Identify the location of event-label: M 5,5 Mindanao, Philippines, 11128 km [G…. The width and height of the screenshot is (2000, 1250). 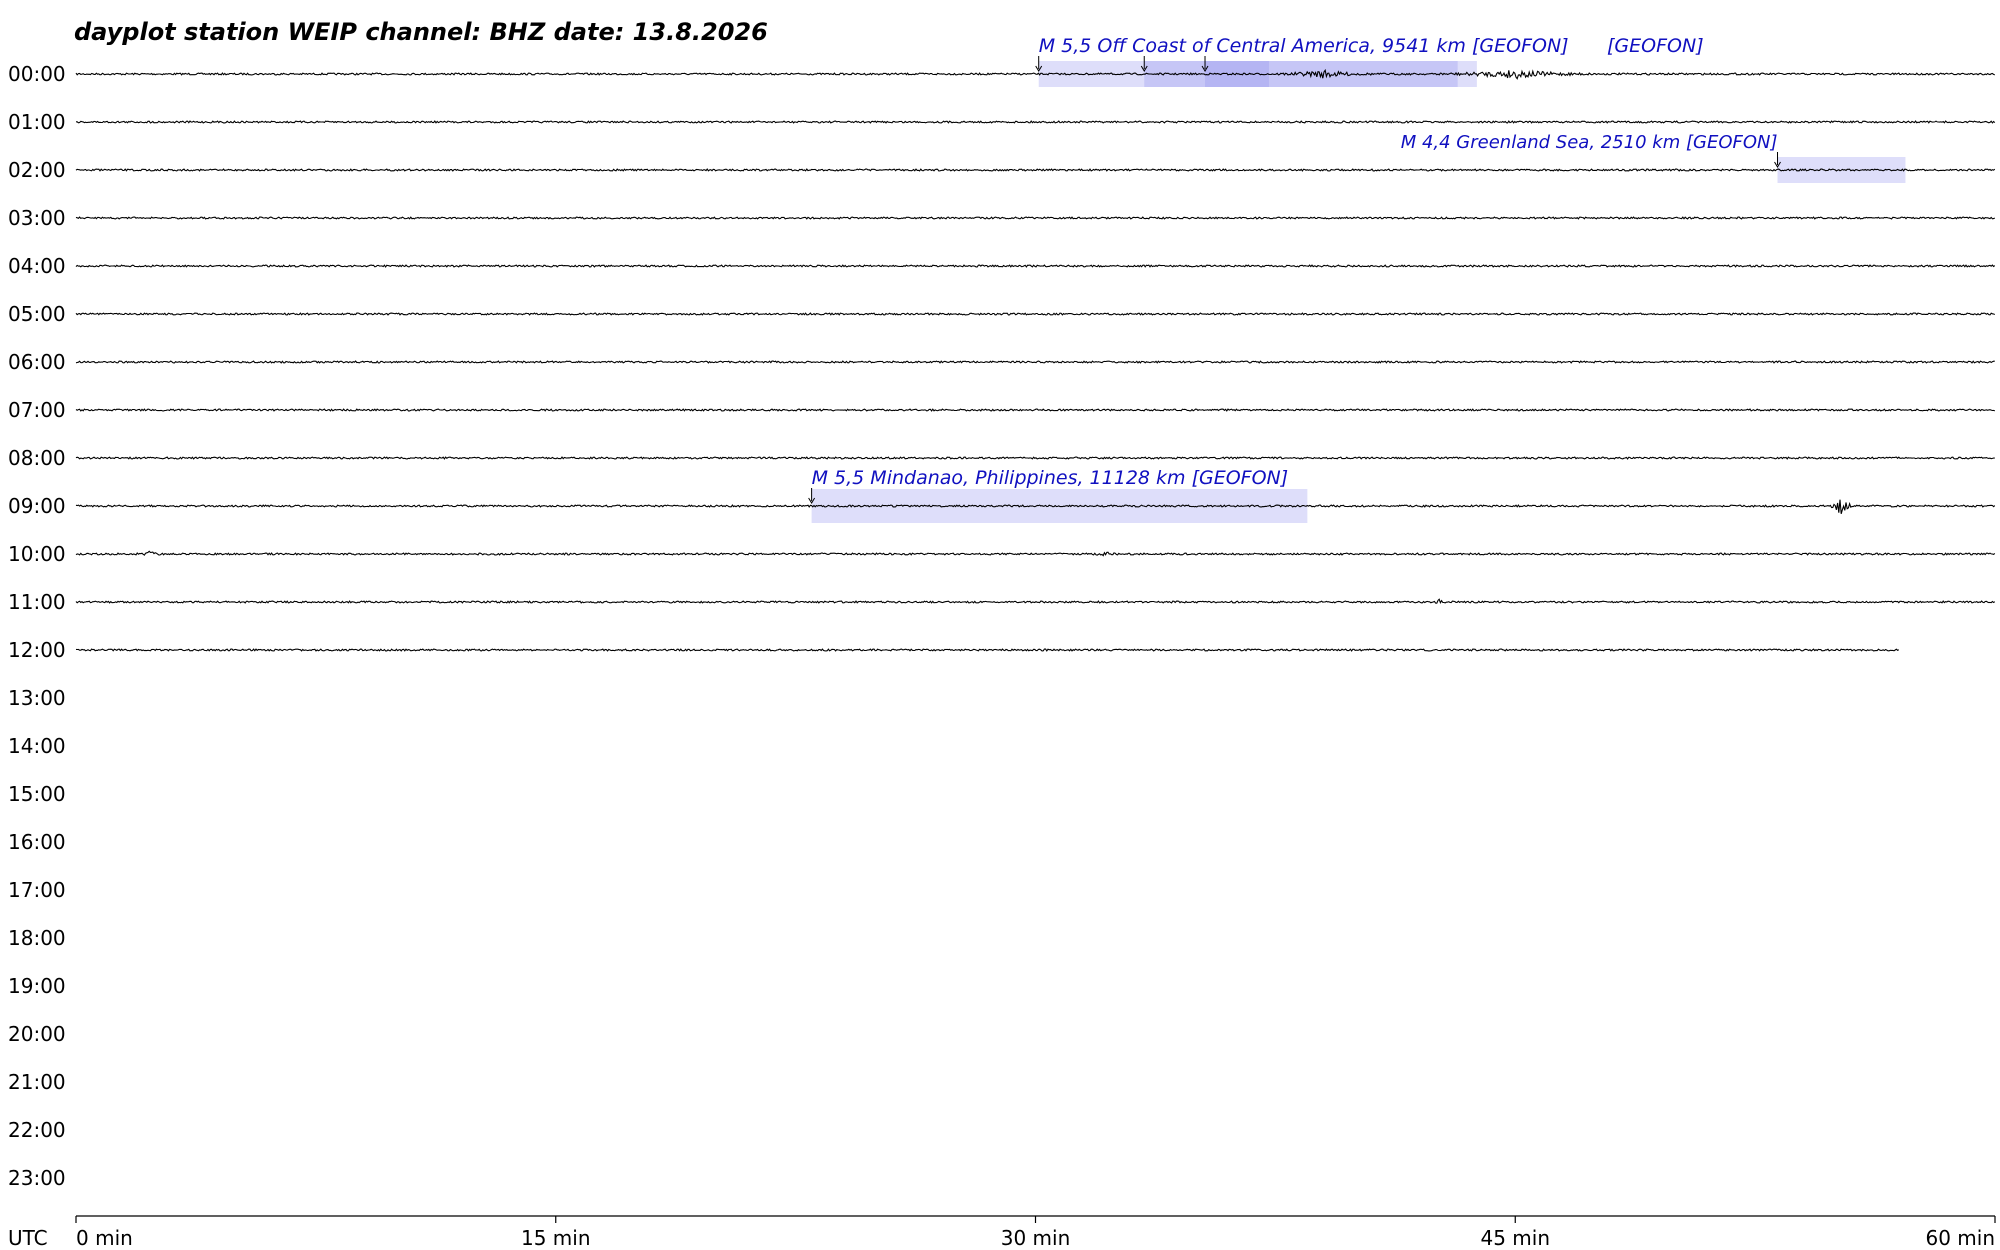
(1050, 478).